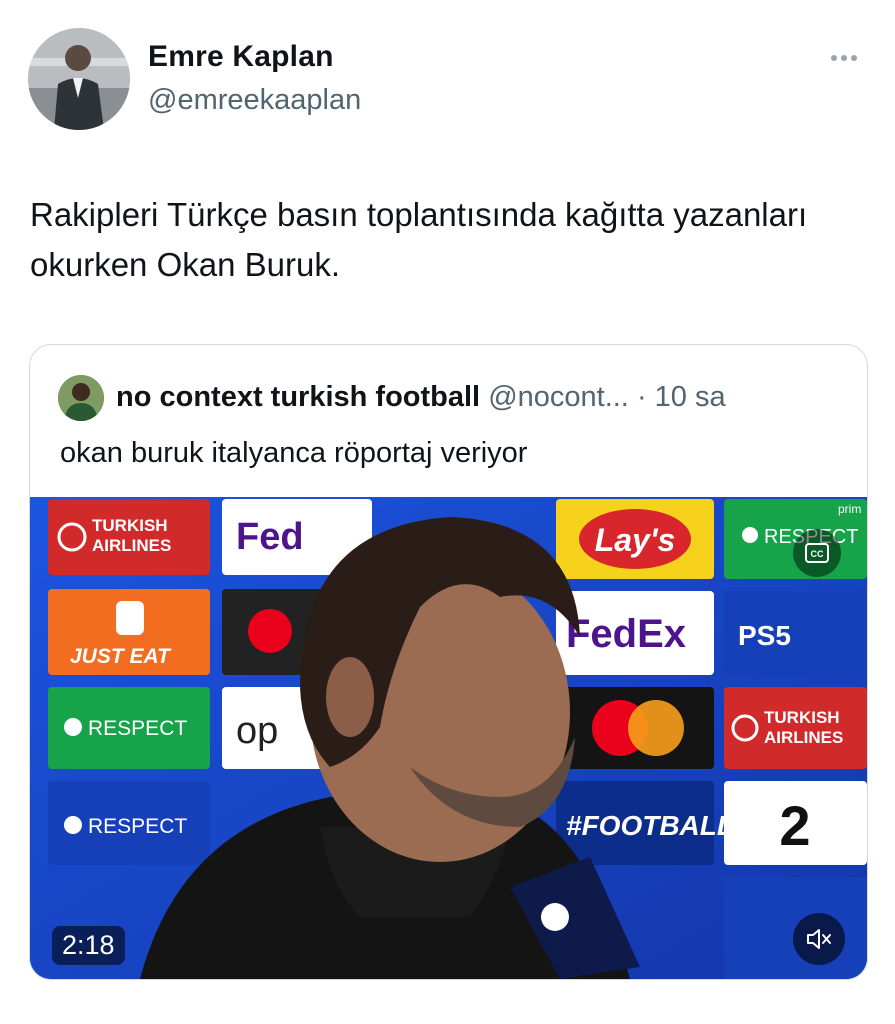 This screenshot has height=1024, width=895. What do you see at coordinates (129, 632) in the screenshot?
I see `board-just-eat: JUST EAT` at bounding box center [129, 632].